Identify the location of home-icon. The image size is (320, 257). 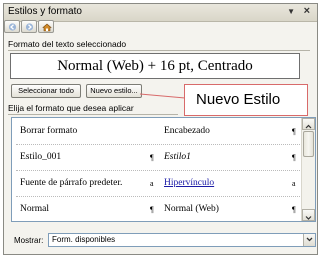
(47, 27).